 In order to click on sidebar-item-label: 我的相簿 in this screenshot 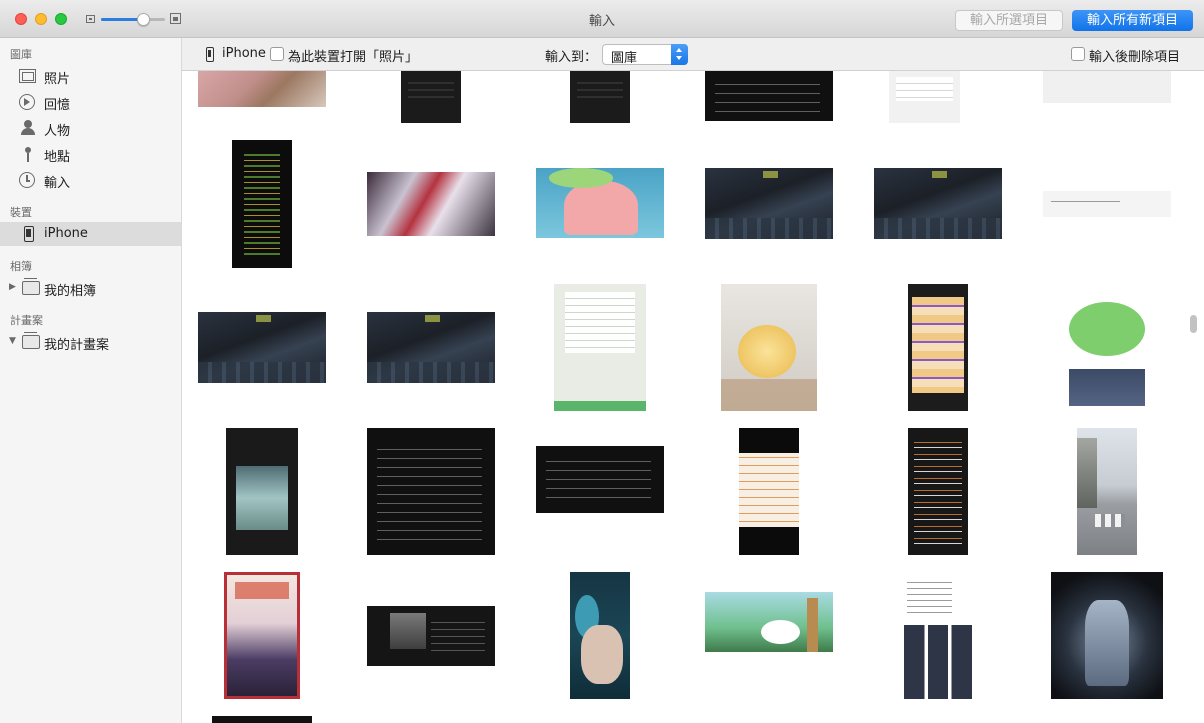, I will do `click(70, 291)`.